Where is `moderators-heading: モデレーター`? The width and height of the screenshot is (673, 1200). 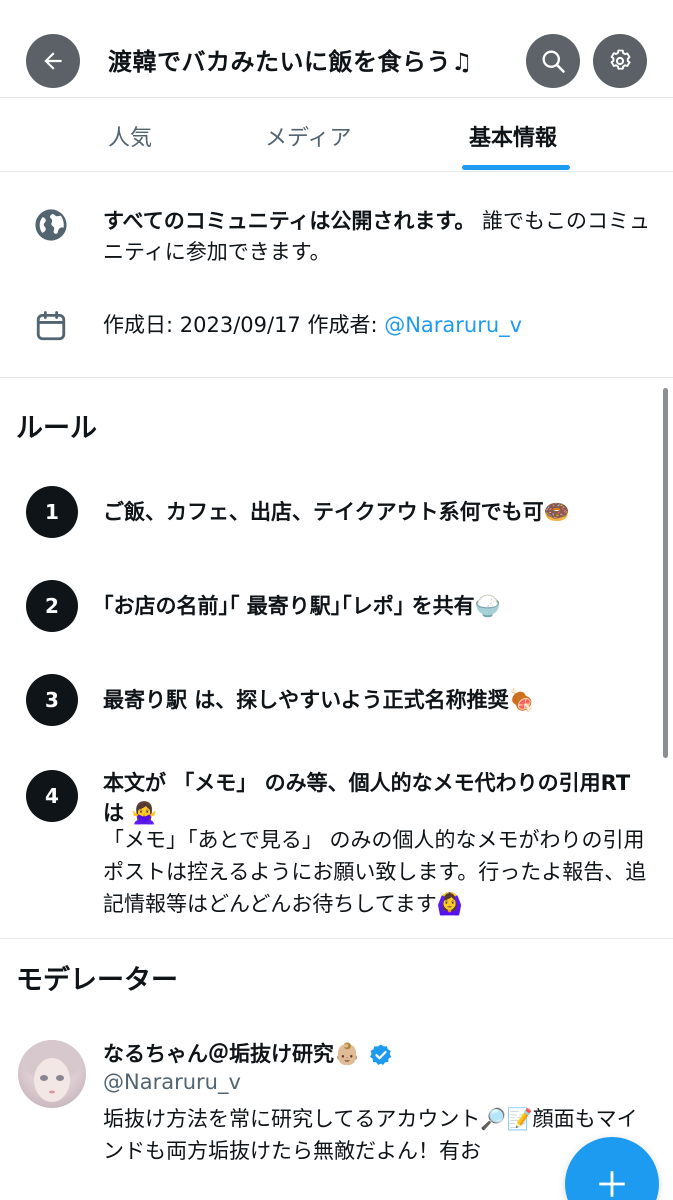 moderators-heading: モデレーター is located at coordinates (97, 980).